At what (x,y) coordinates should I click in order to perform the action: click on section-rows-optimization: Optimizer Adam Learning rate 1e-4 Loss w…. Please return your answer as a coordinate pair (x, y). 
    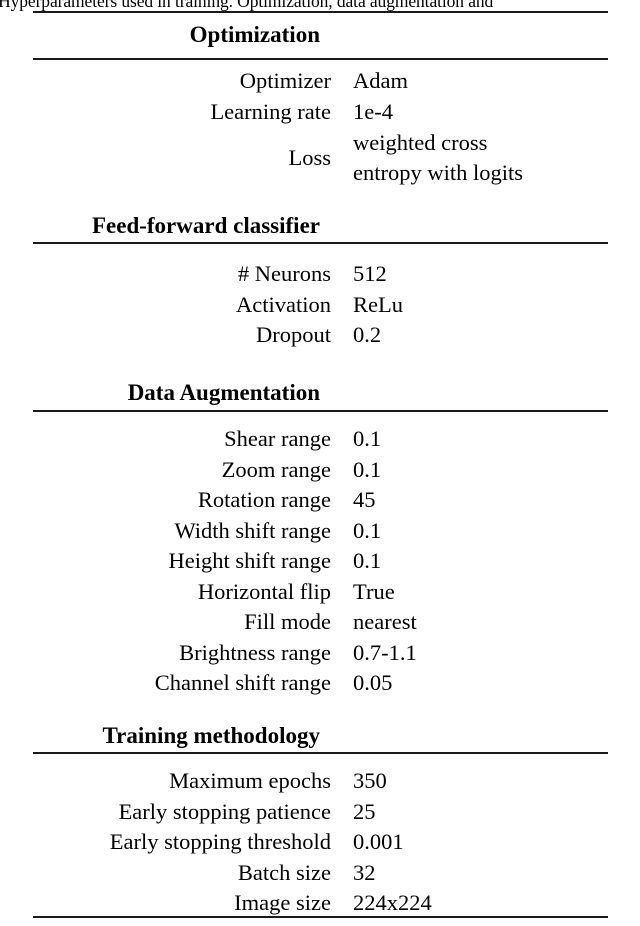
    Looking at the image, I should click on (320, 127).